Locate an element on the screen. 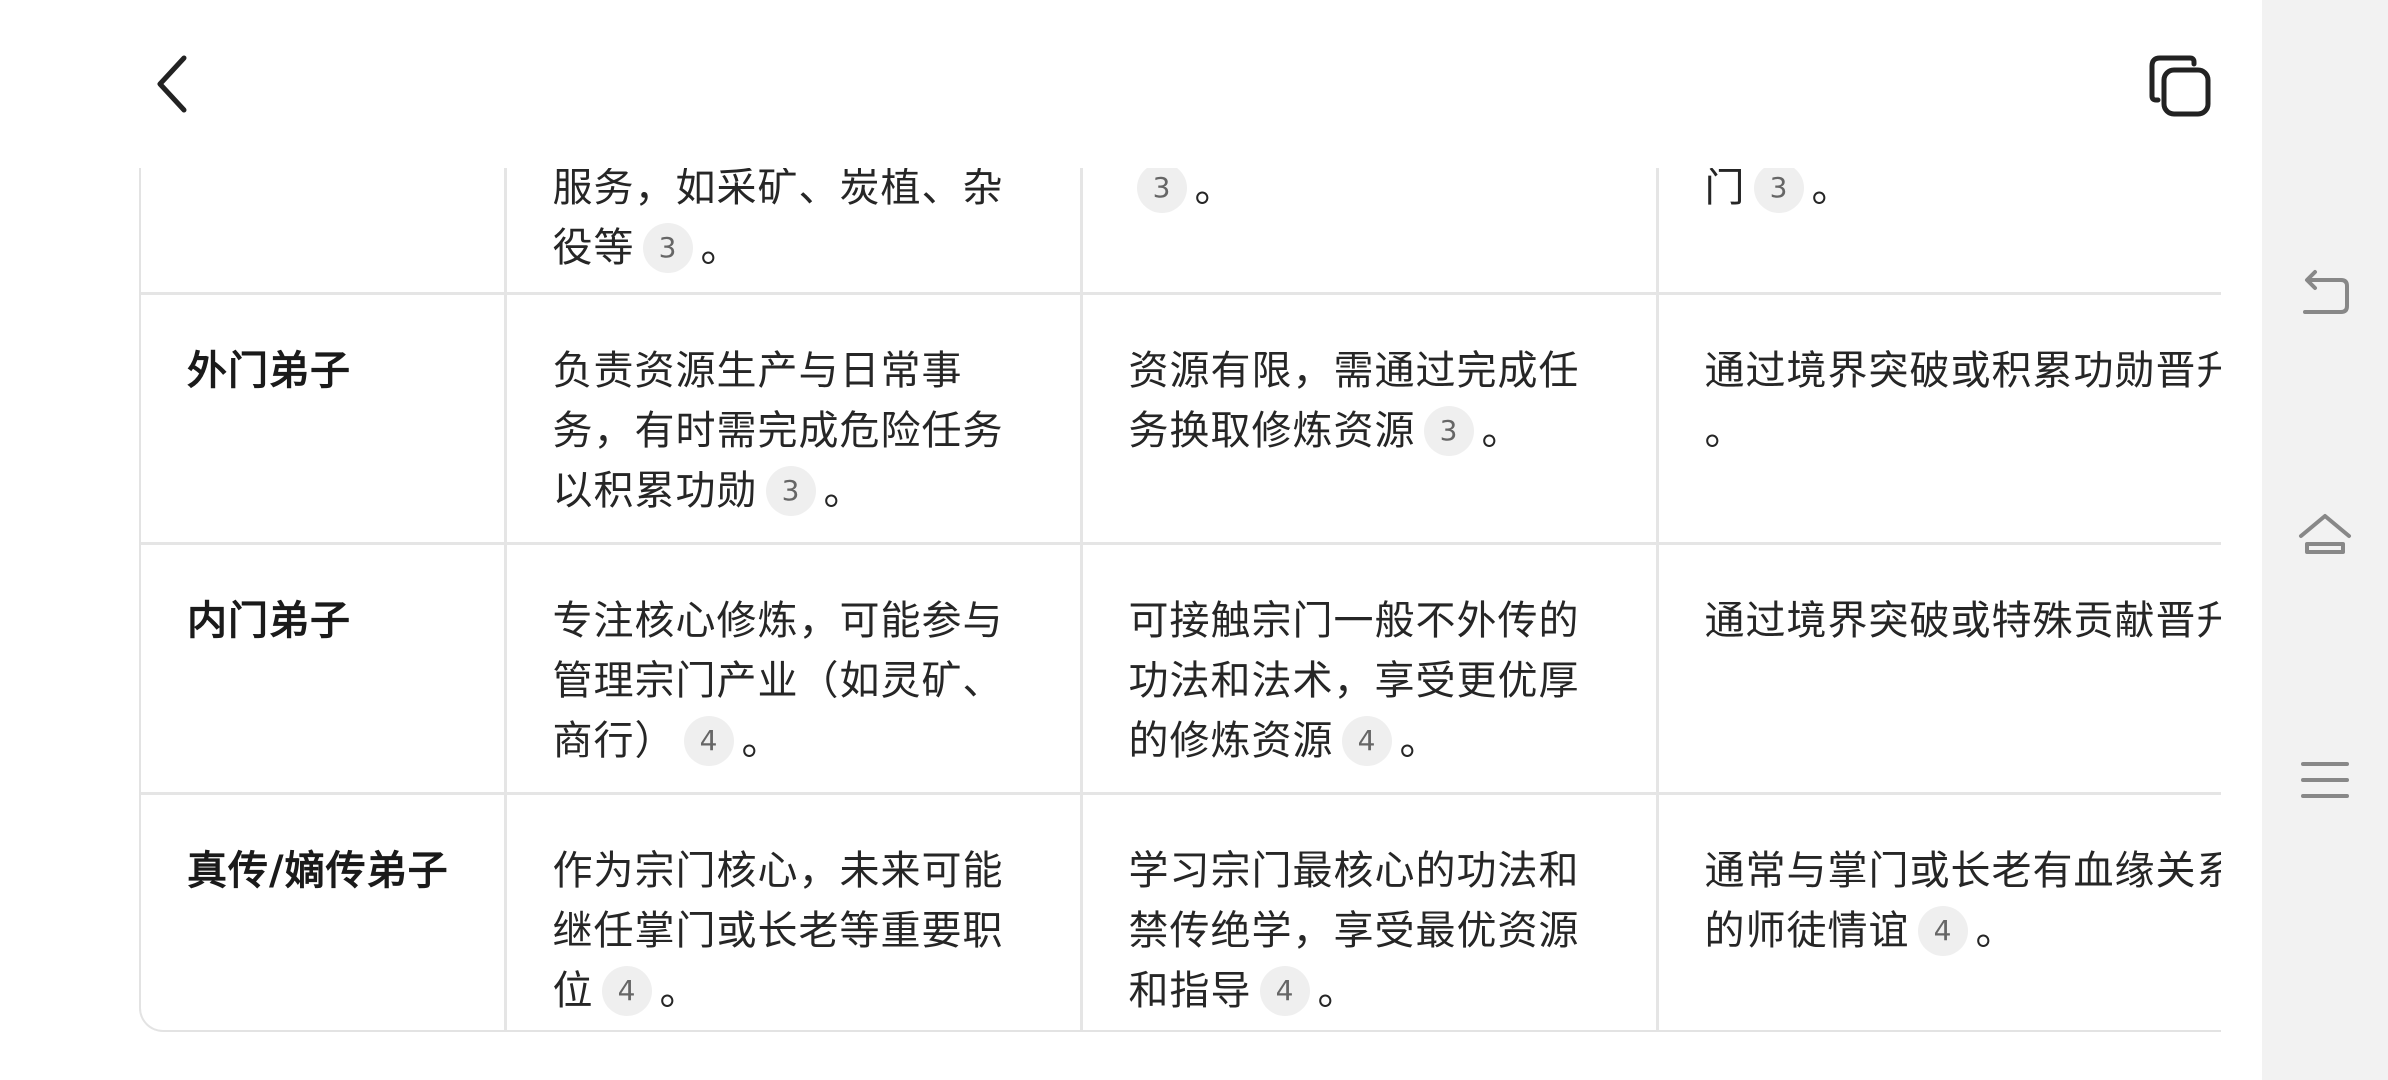 The height and width of the screenshot is (1080, 2388). table-cell: 门 3。 is located at coordinates (1939, 231).